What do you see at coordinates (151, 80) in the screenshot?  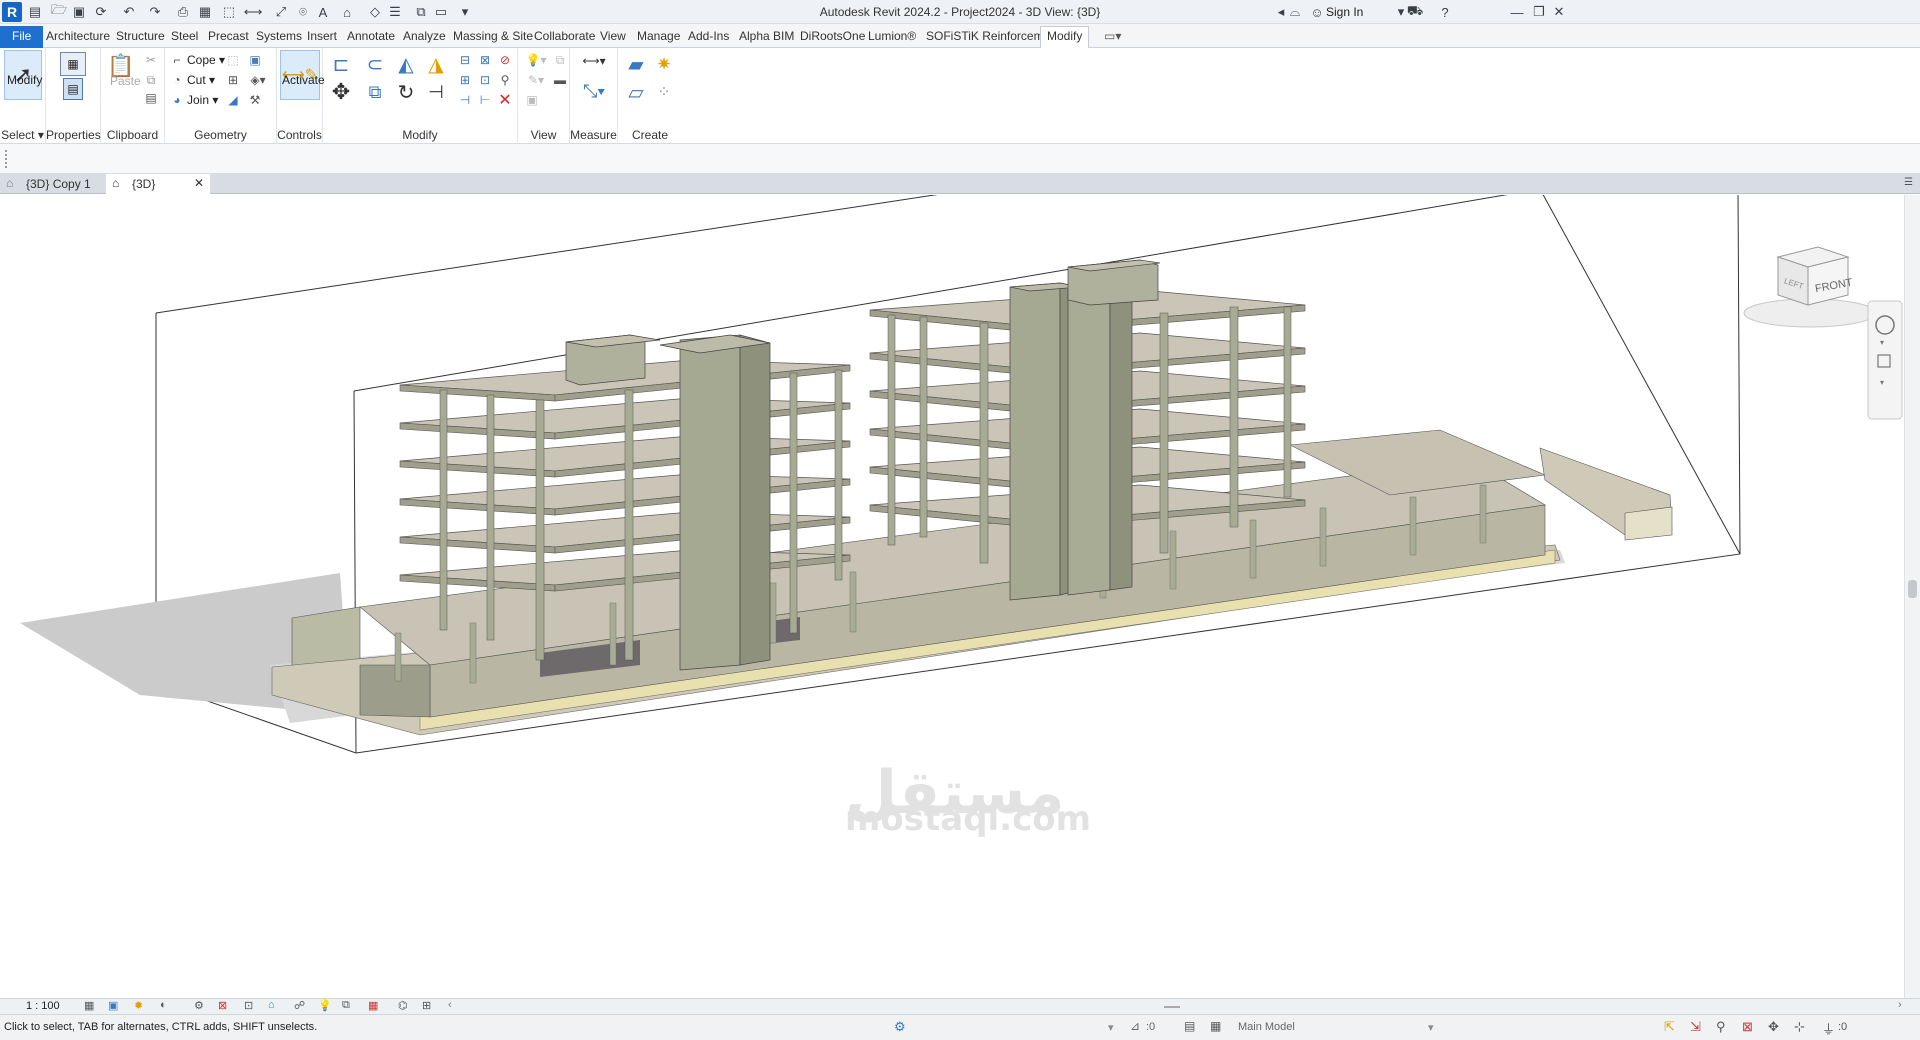 I see `copy-icon: ⧉` at bounding box center [151, 80].